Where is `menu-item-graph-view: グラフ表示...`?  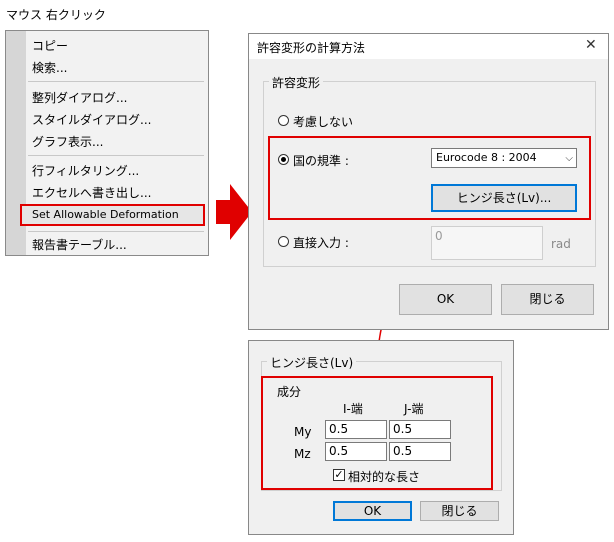
menu-item-graph-view: グラフ表示... is located at coordinates (67, 141).